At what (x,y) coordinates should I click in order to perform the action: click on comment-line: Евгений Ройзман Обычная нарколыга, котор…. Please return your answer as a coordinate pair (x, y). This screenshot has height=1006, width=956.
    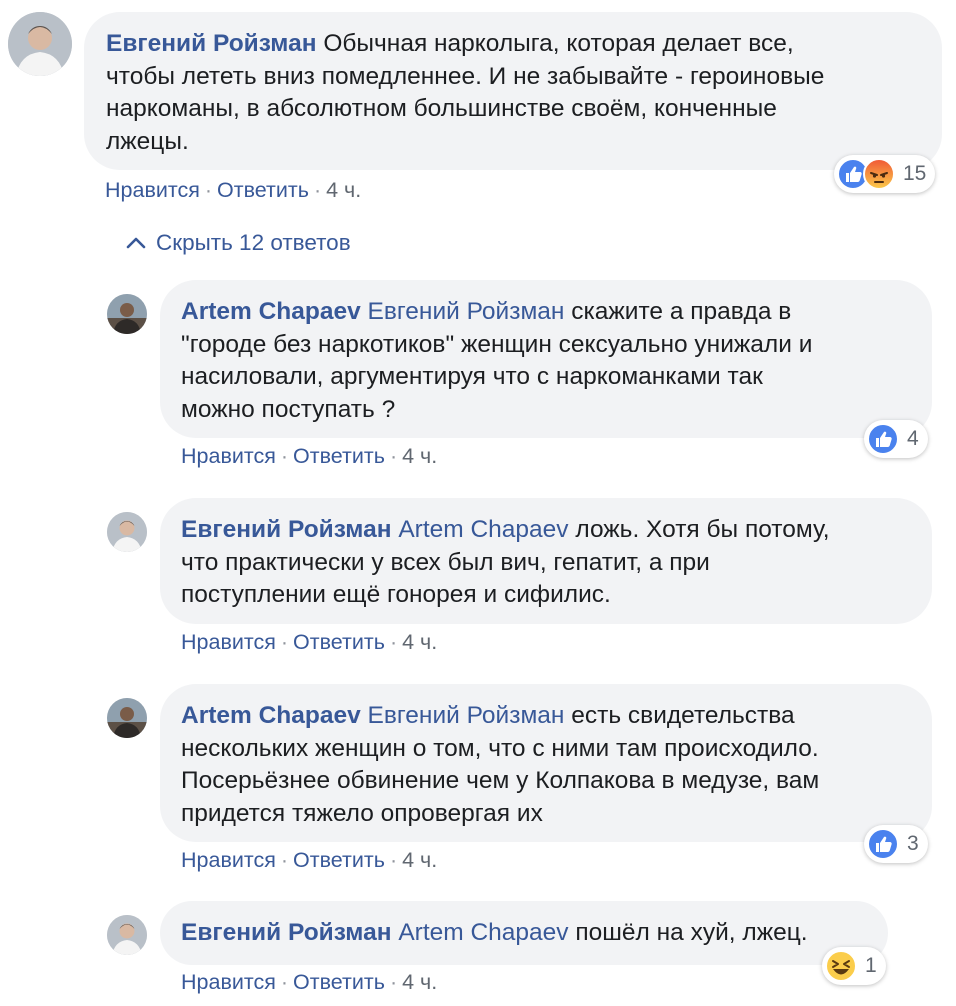
    Looking at the image, I should click on (514, 44).